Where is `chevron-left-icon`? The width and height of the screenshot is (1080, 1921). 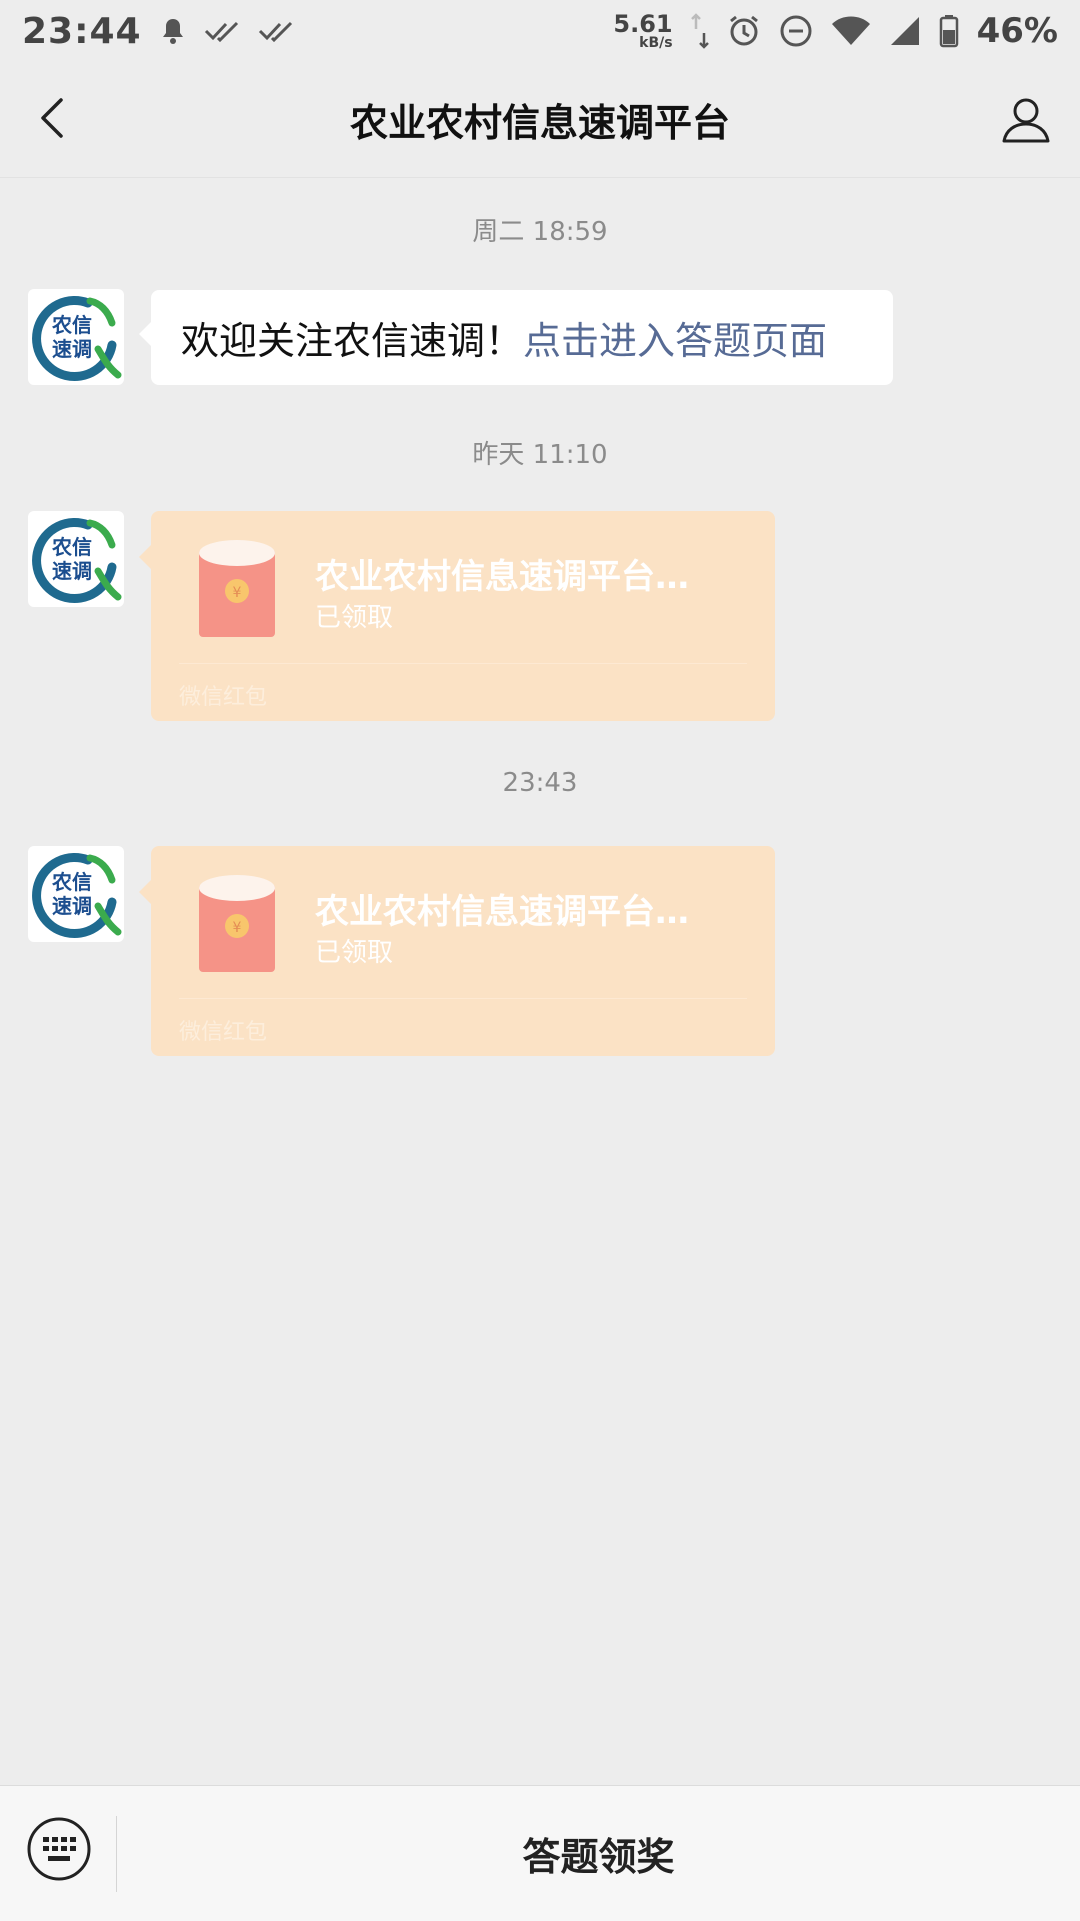 chevron-left-icon is located at coordinates (52, 120).